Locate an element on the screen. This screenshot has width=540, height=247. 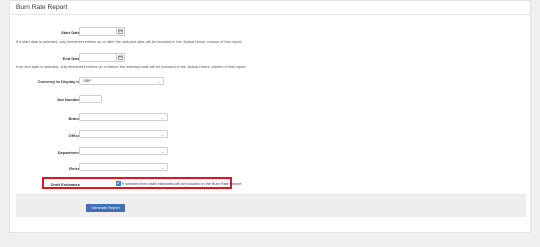
end-date-calendar-button is located at coordinates (120, 57).